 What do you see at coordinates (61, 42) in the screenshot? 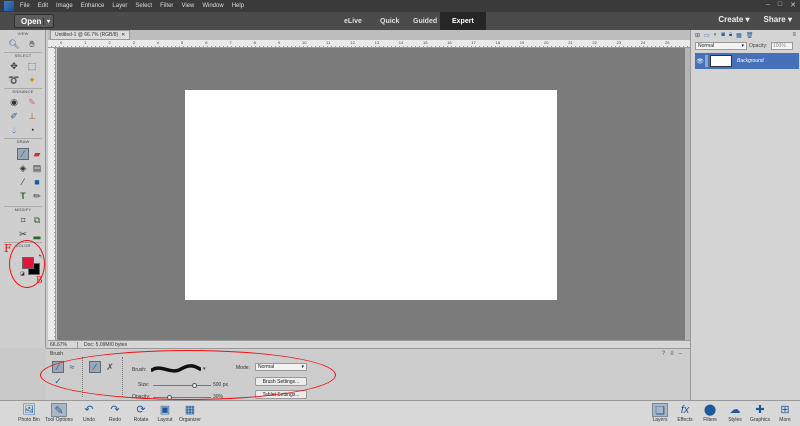
I see `ruler-tick-label: 0` at bounding box center [61, 42].